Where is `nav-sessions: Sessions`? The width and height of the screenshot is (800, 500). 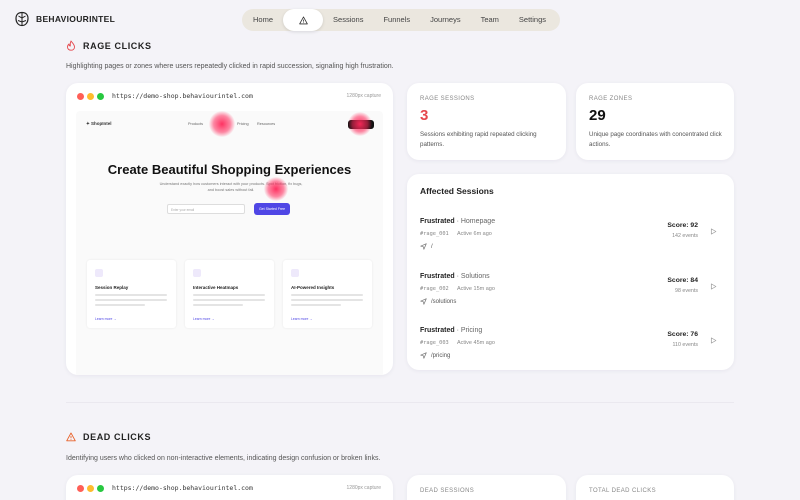
nav-sessions: Sessions is located at coordinates (348, 20).